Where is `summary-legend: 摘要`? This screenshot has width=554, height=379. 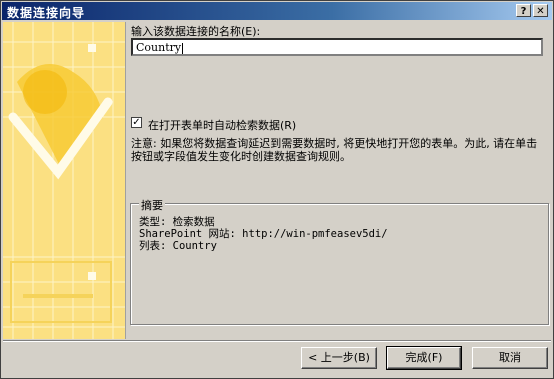 summary-legend: 摘要 is located at coordinates (152, 205).